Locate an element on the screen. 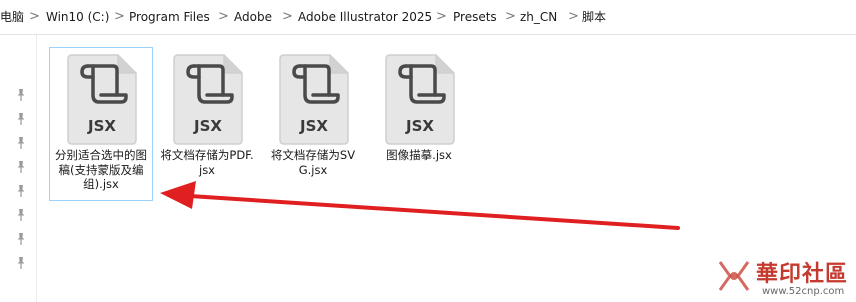 The image size is (856, 302). file-name: 将文档存储为PDF.jsx is located at coordinates (207, 162).